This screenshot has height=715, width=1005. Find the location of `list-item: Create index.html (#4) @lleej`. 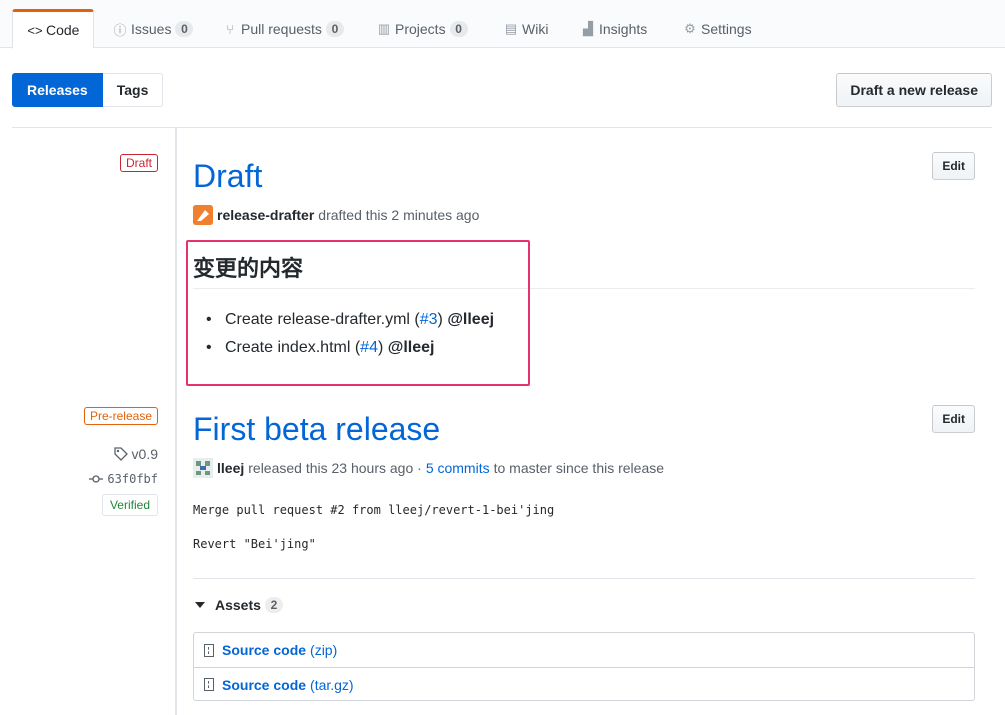

list-item: Create index.html (#4) @lleej is located at coordinates (343, 348).